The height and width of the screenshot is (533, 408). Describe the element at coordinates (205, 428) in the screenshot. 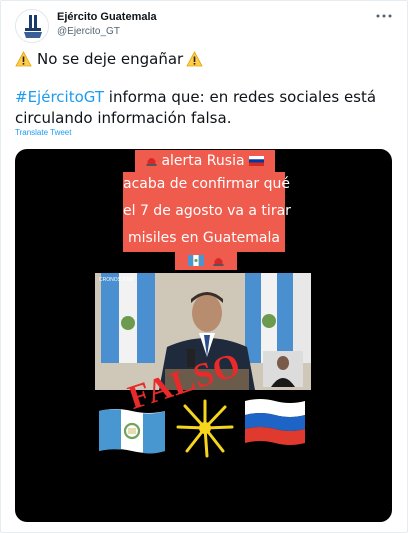

I see `explosion-icon` at that location.